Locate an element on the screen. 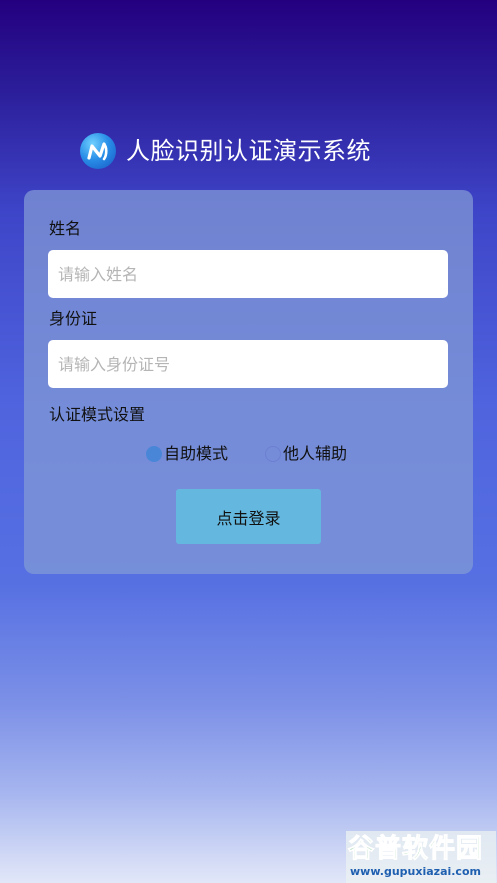  radio-self-service: 自助模式 is located at coordinates (187, 454).